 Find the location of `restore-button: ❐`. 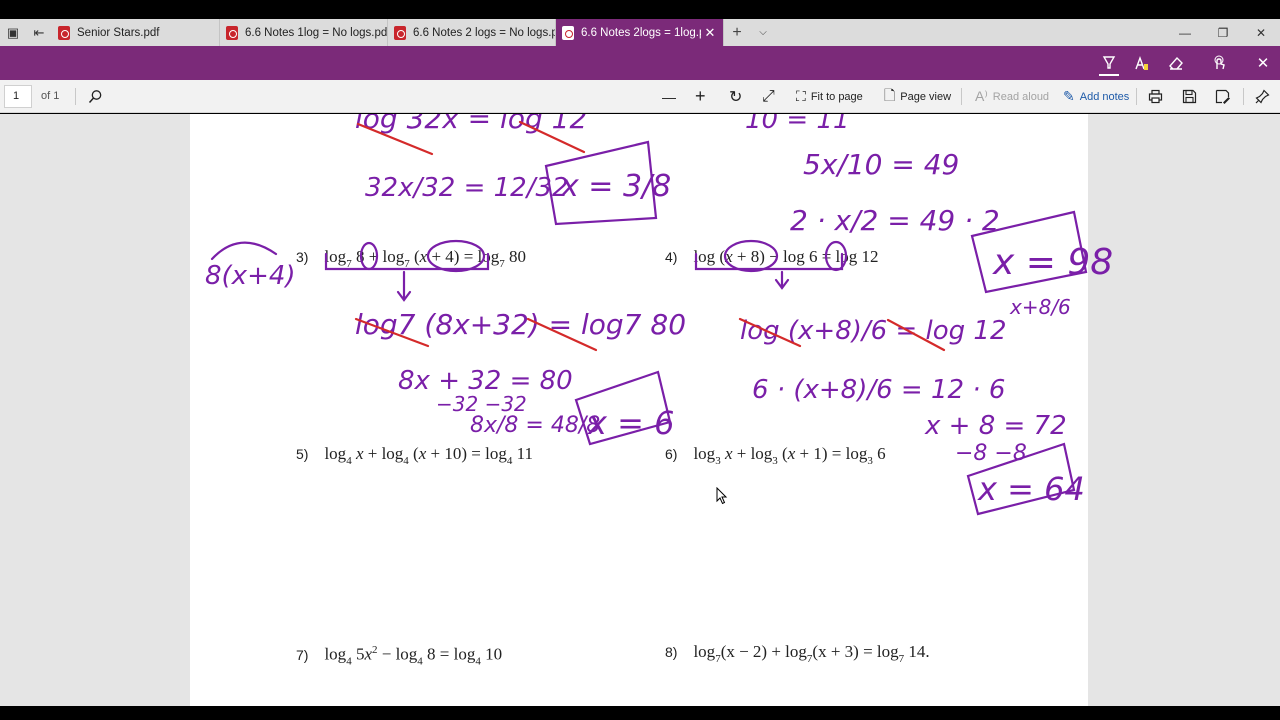

restore-button: ❐ is located at coordinates (1223, 32).